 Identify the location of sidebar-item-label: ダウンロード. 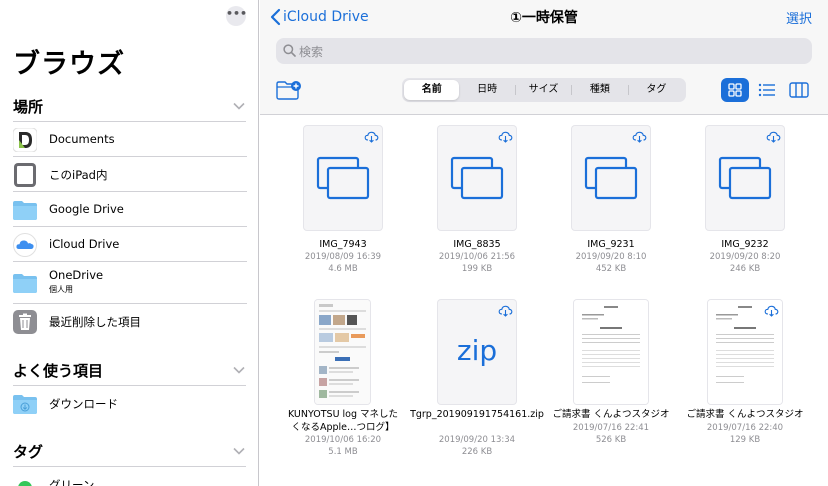
(83, 404).